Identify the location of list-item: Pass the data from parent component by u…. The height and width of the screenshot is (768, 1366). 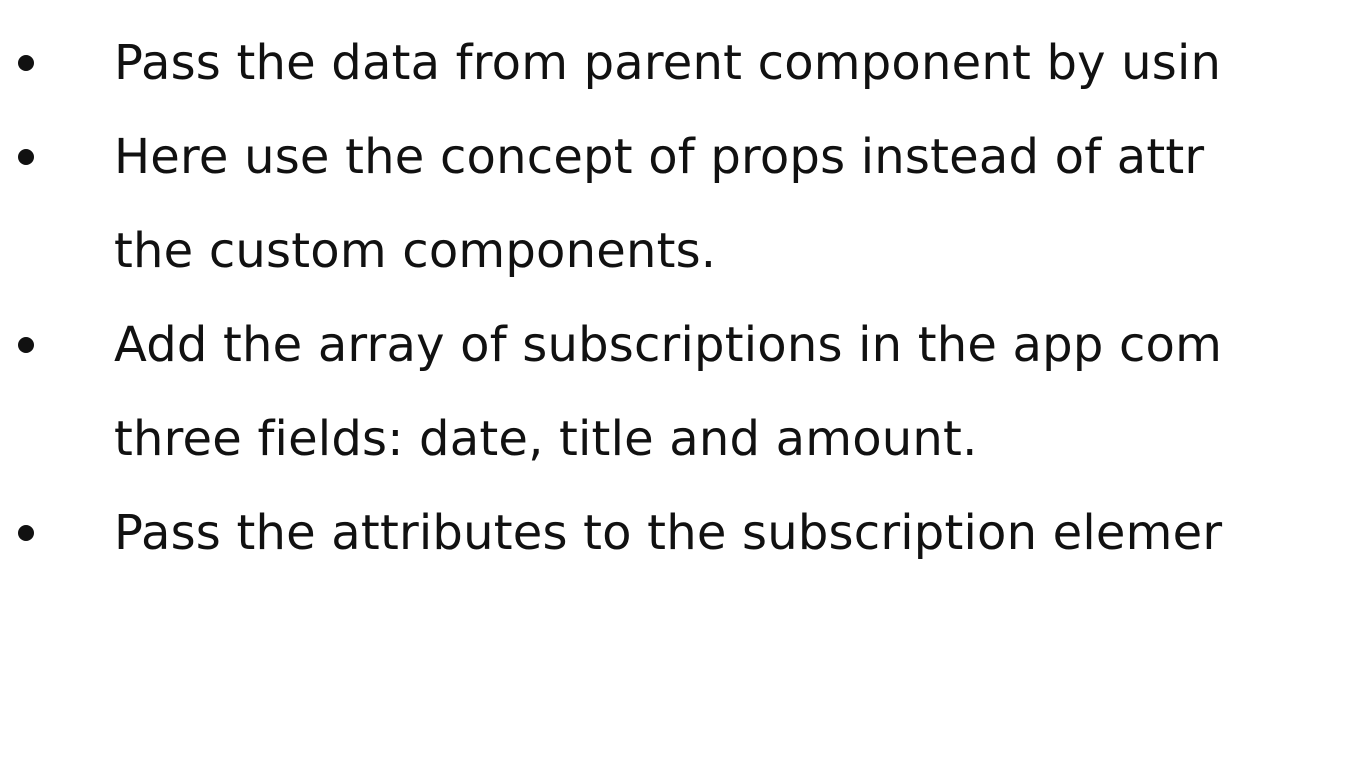
(683, 63).